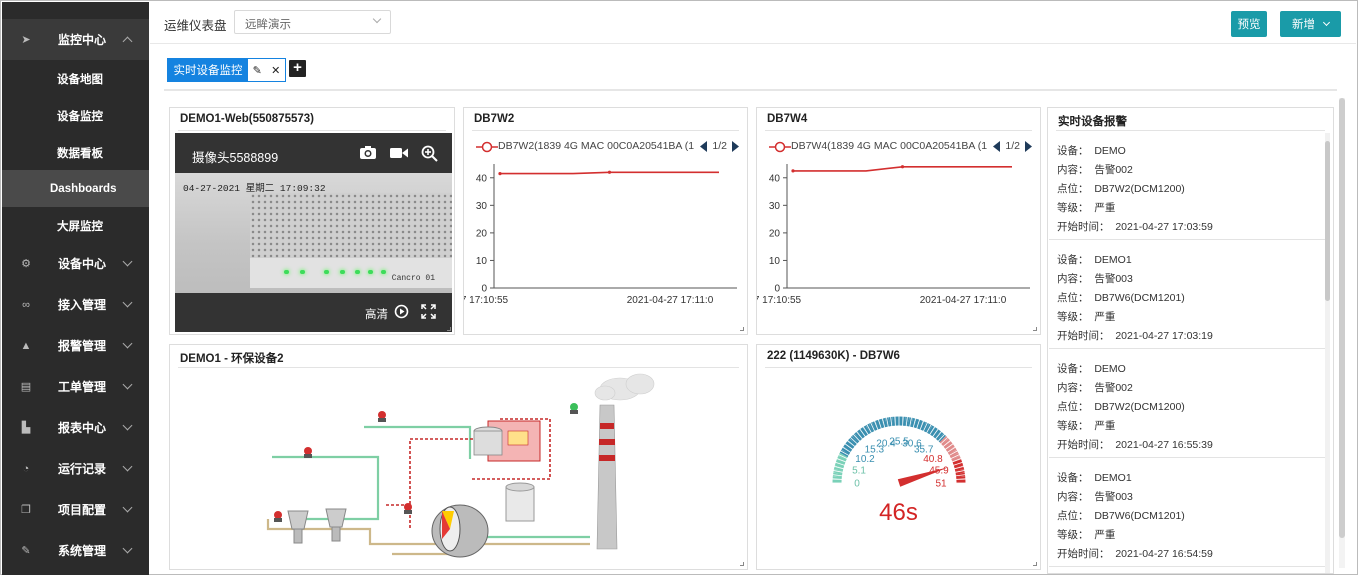 This screenshot has height=575, width=1358. Describe the element at coordinates (670, 300) in the screenshot. I see `x-tick-label: 2021-04-27 17:11:0` at that location.